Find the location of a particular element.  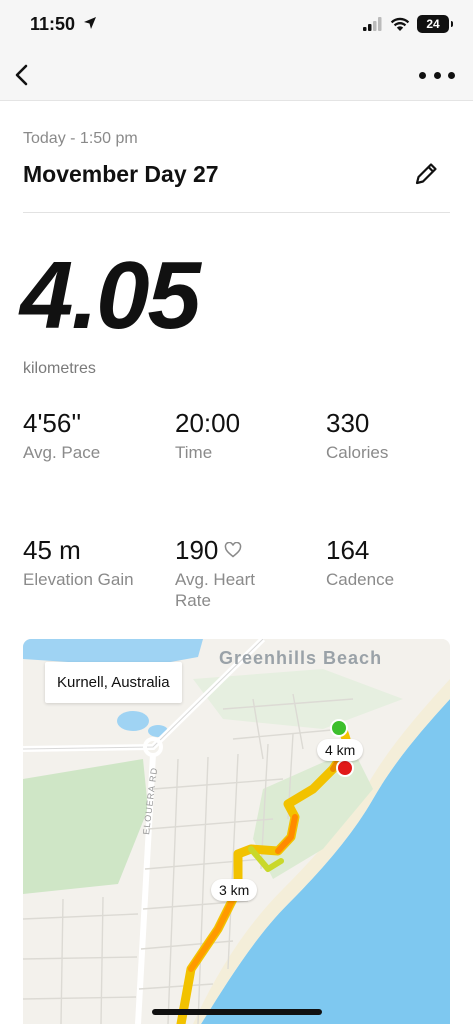

heart-icon is located at coordinates (233, 550).